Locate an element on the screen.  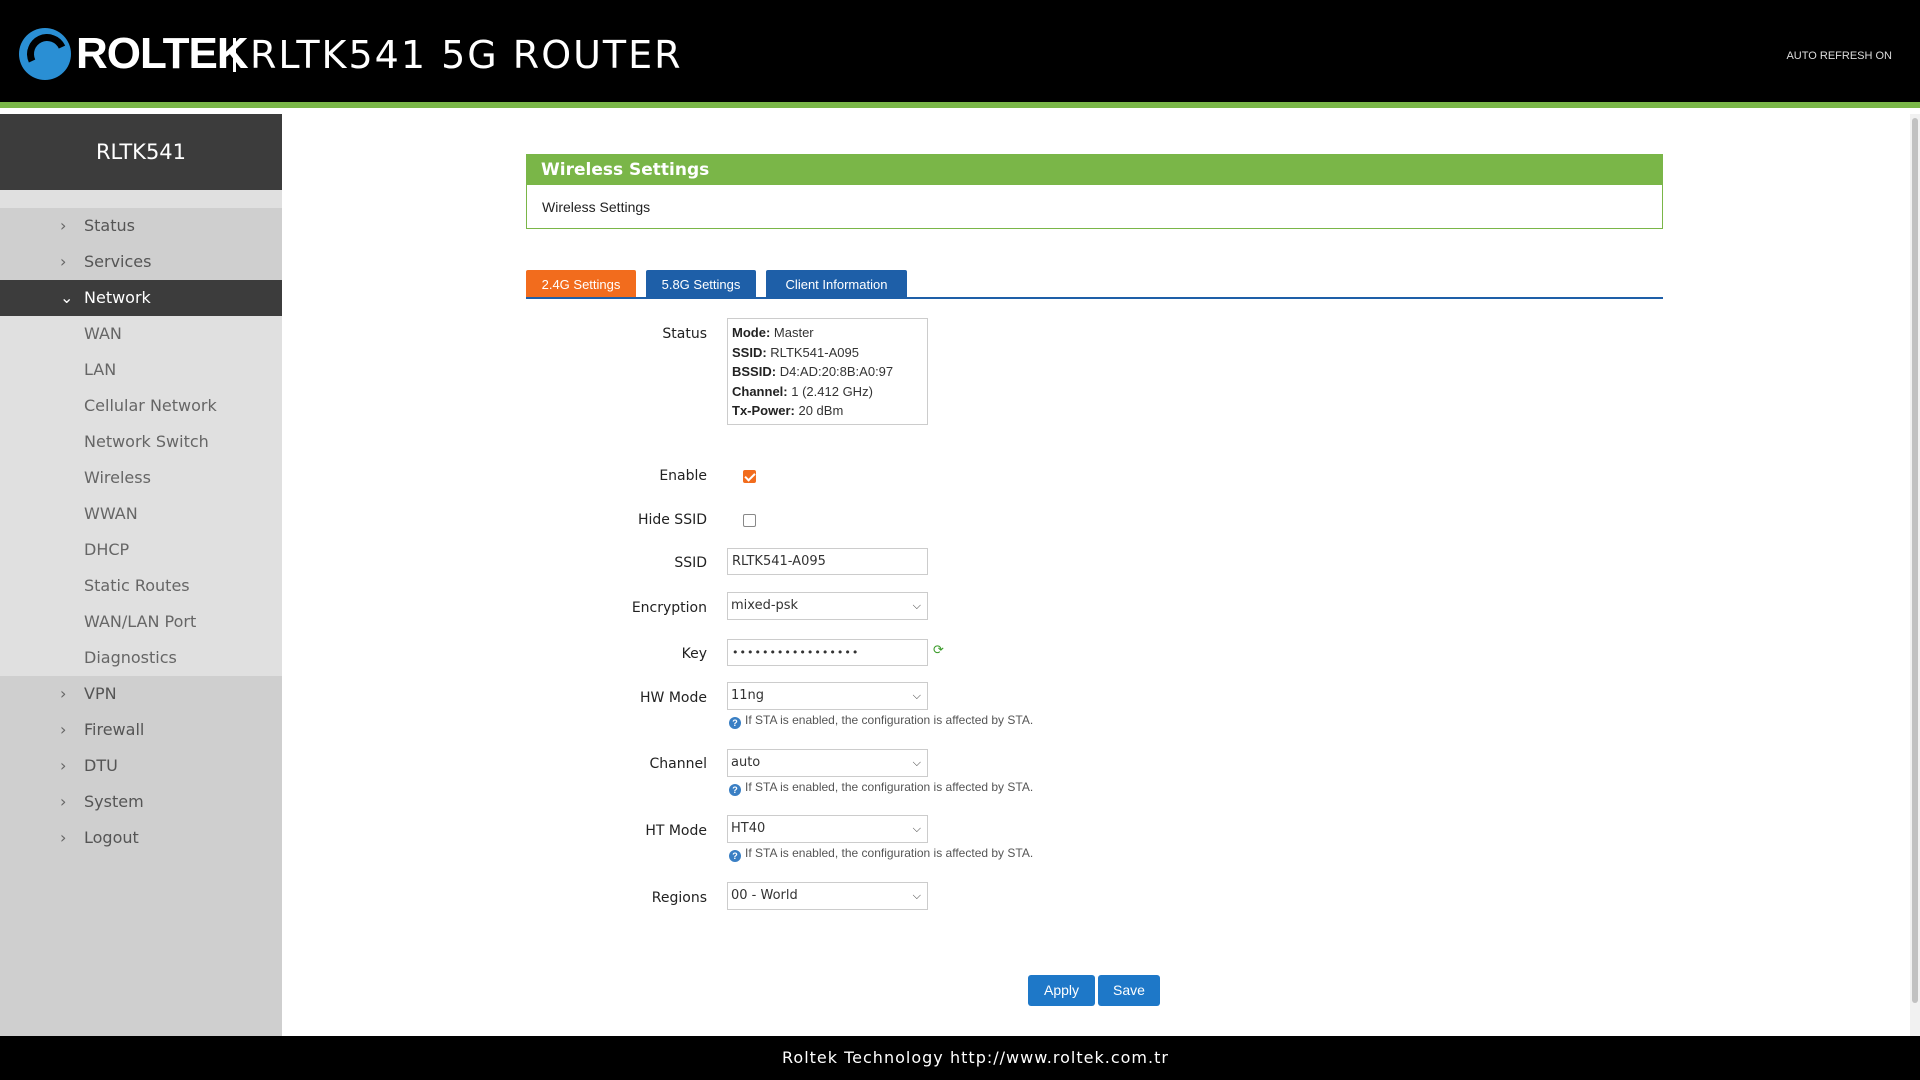
encryption-label: Encryption is located at coordinates (669, 608).